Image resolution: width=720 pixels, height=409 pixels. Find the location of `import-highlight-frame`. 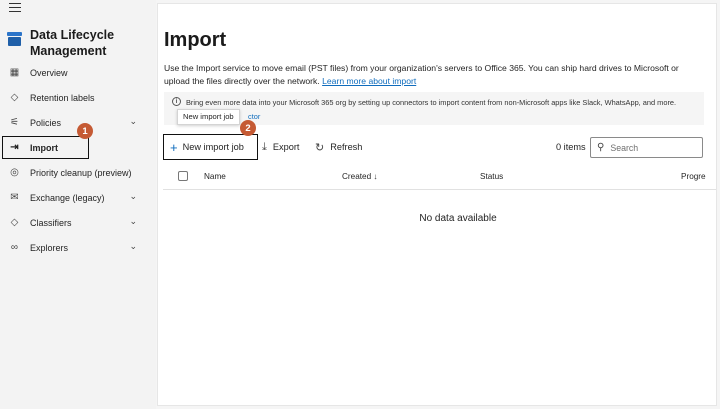

import-highlight-frame is located at coordinates (45, 147).